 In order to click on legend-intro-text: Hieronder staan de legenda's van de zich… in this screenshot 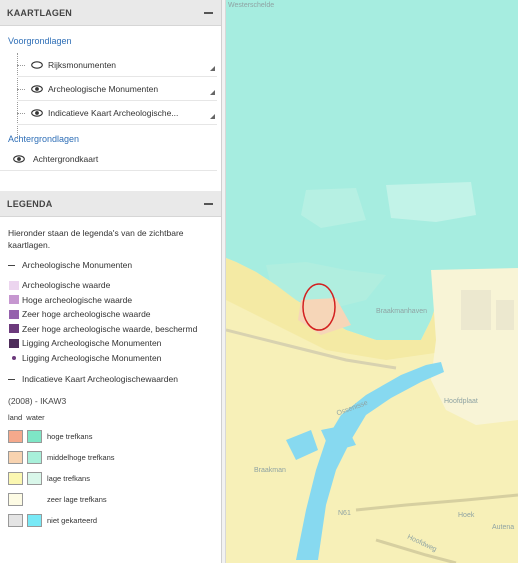, I will do `click(96, 239)`.